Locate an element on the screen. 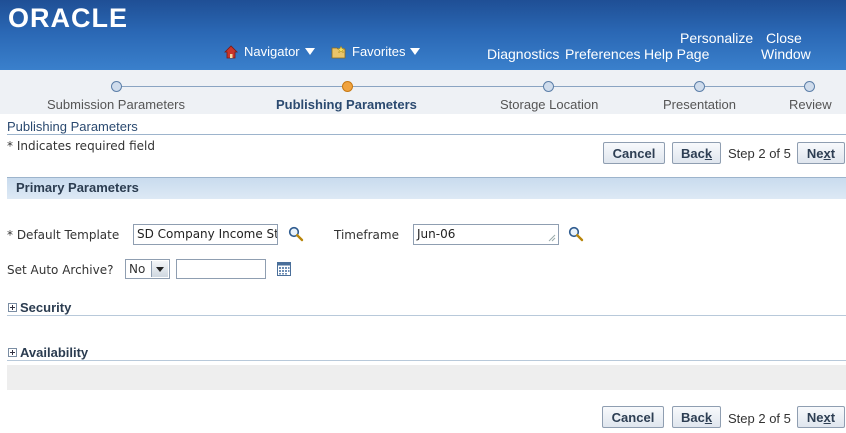 The height and width of the screenshot is (433, 846). train-step-storage-location: Storage Location is located at coordinates (549, 104).